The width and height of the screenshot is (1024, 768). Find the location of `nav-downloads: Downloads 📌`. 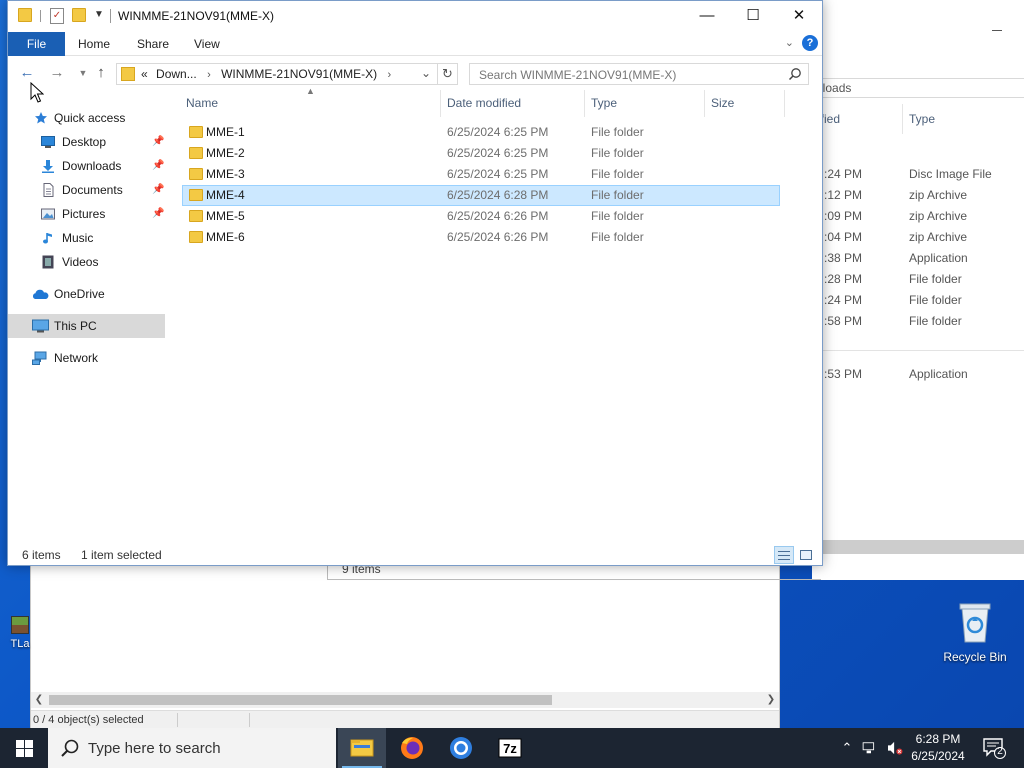

nav-downloads: Downloads 📌 is located at coordinates (86, 166).